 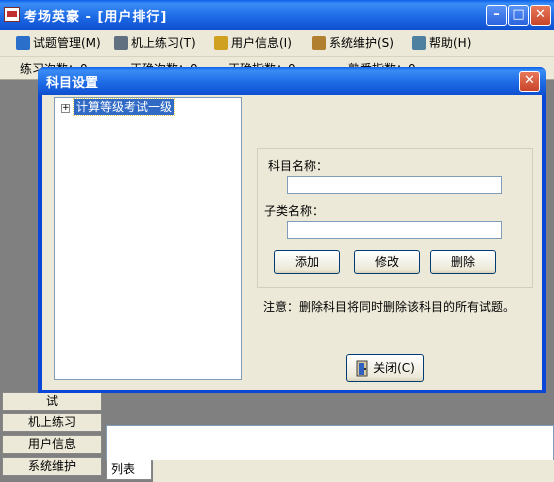 I want to click on book-icon, so click(x=23, y=43).